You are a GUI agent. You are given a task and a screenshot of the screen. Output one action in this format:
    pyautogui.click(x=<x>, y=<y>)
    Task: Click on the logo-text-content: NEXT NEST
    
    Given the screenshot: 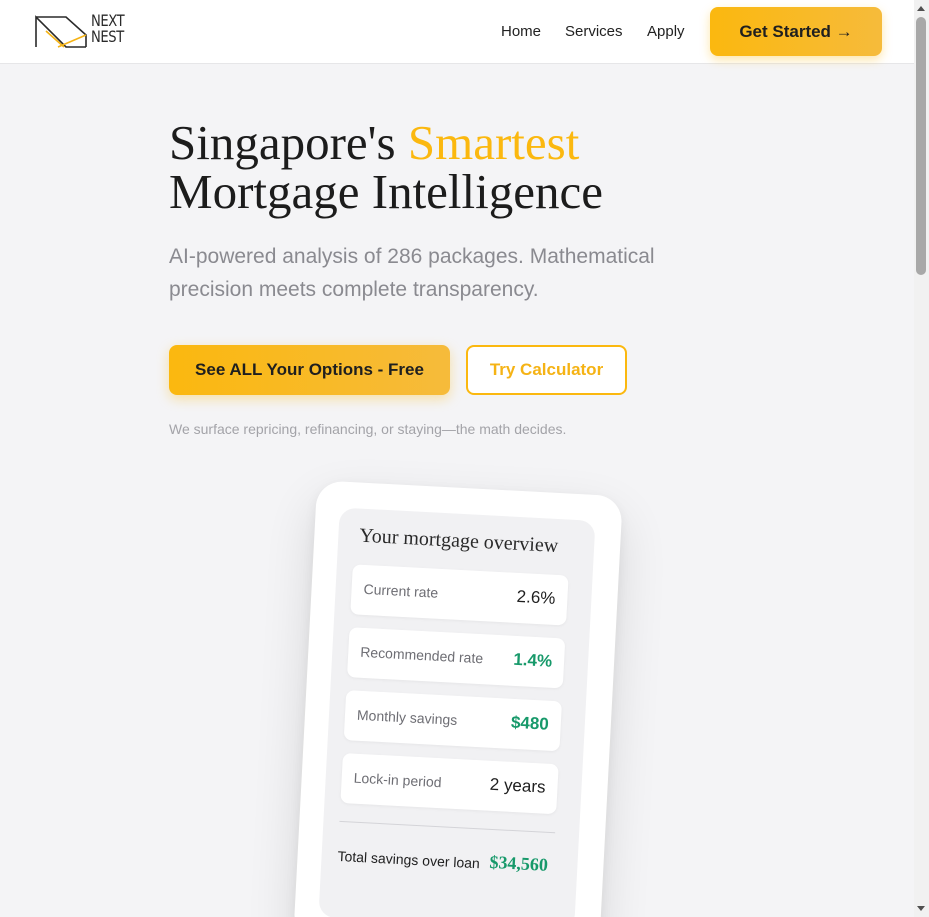 What is the action you would take?
    pyautogui.click(x=108, y=28)
    